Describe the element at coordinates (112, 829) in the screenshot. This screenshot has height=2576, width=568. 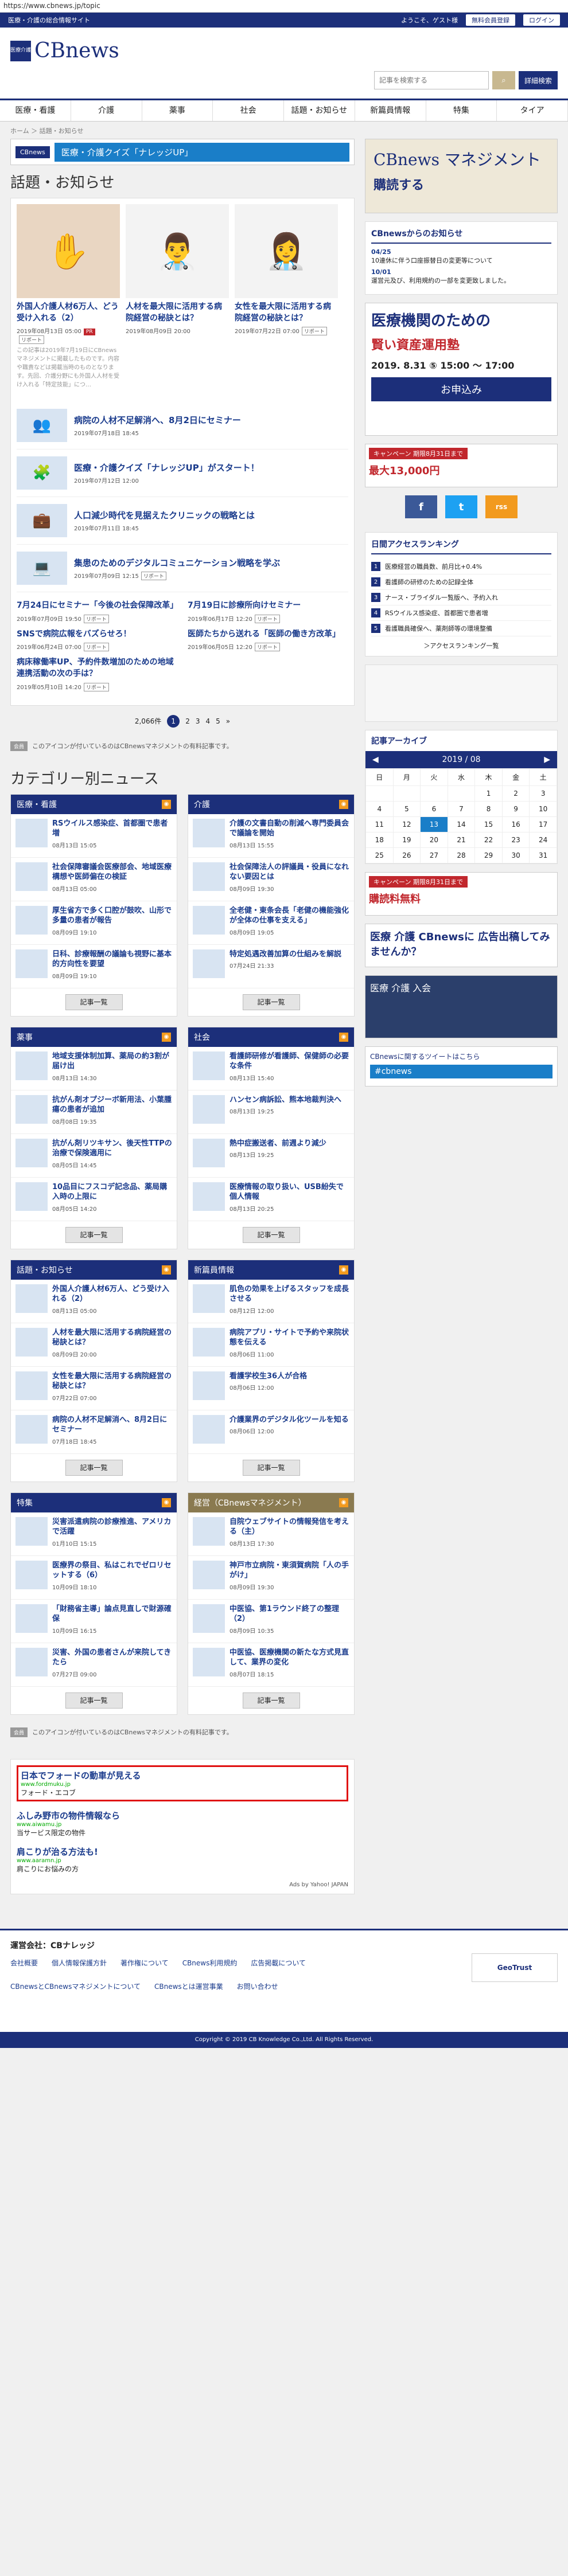
I see `category-item-title: RSウイルス感染症、首都圏で患者増` at that location.